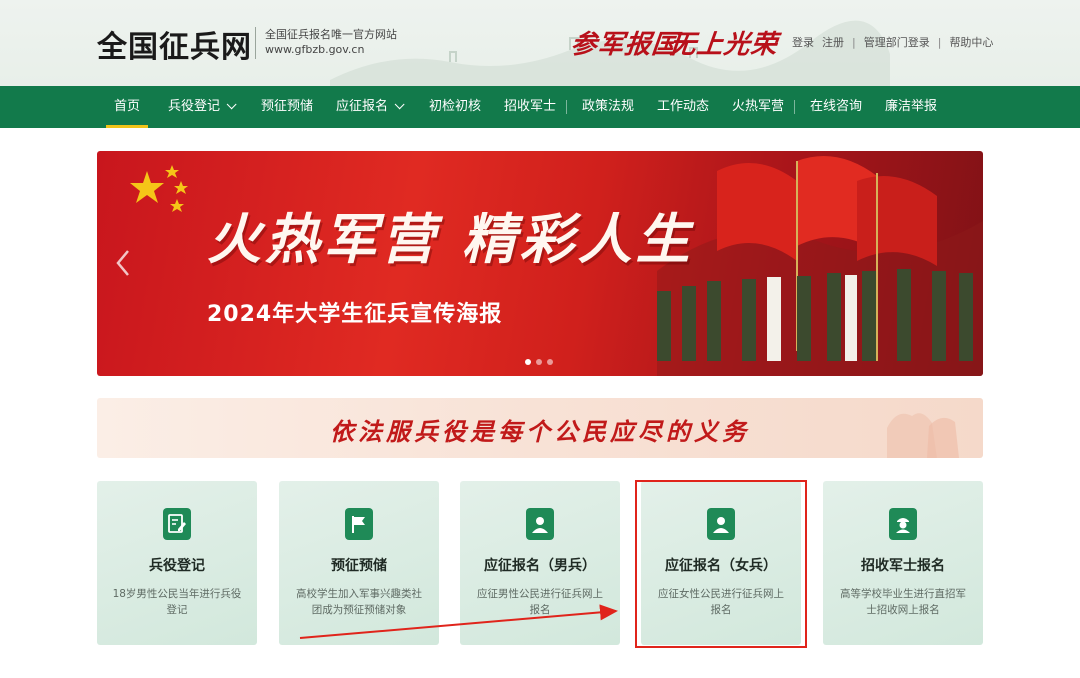  I want to click on motto-text: 依法服兵役是每个公民应尽的义务, so click(540, 431).